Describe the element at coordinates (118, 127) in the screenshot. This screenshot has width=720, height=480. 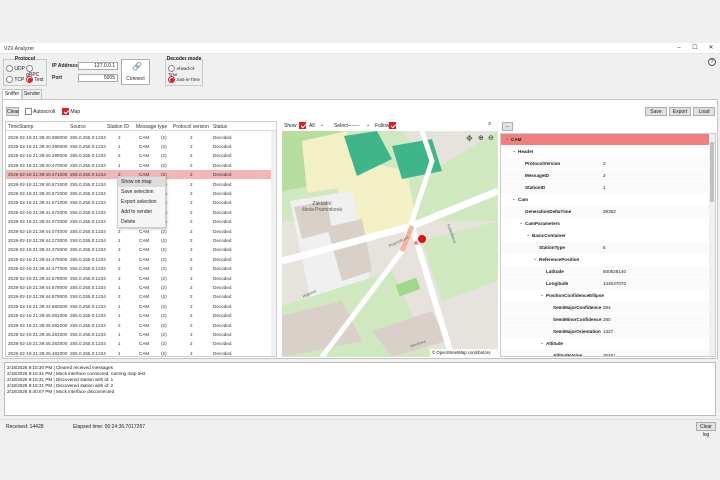
I see `col-station-id: Station ID` at that location.